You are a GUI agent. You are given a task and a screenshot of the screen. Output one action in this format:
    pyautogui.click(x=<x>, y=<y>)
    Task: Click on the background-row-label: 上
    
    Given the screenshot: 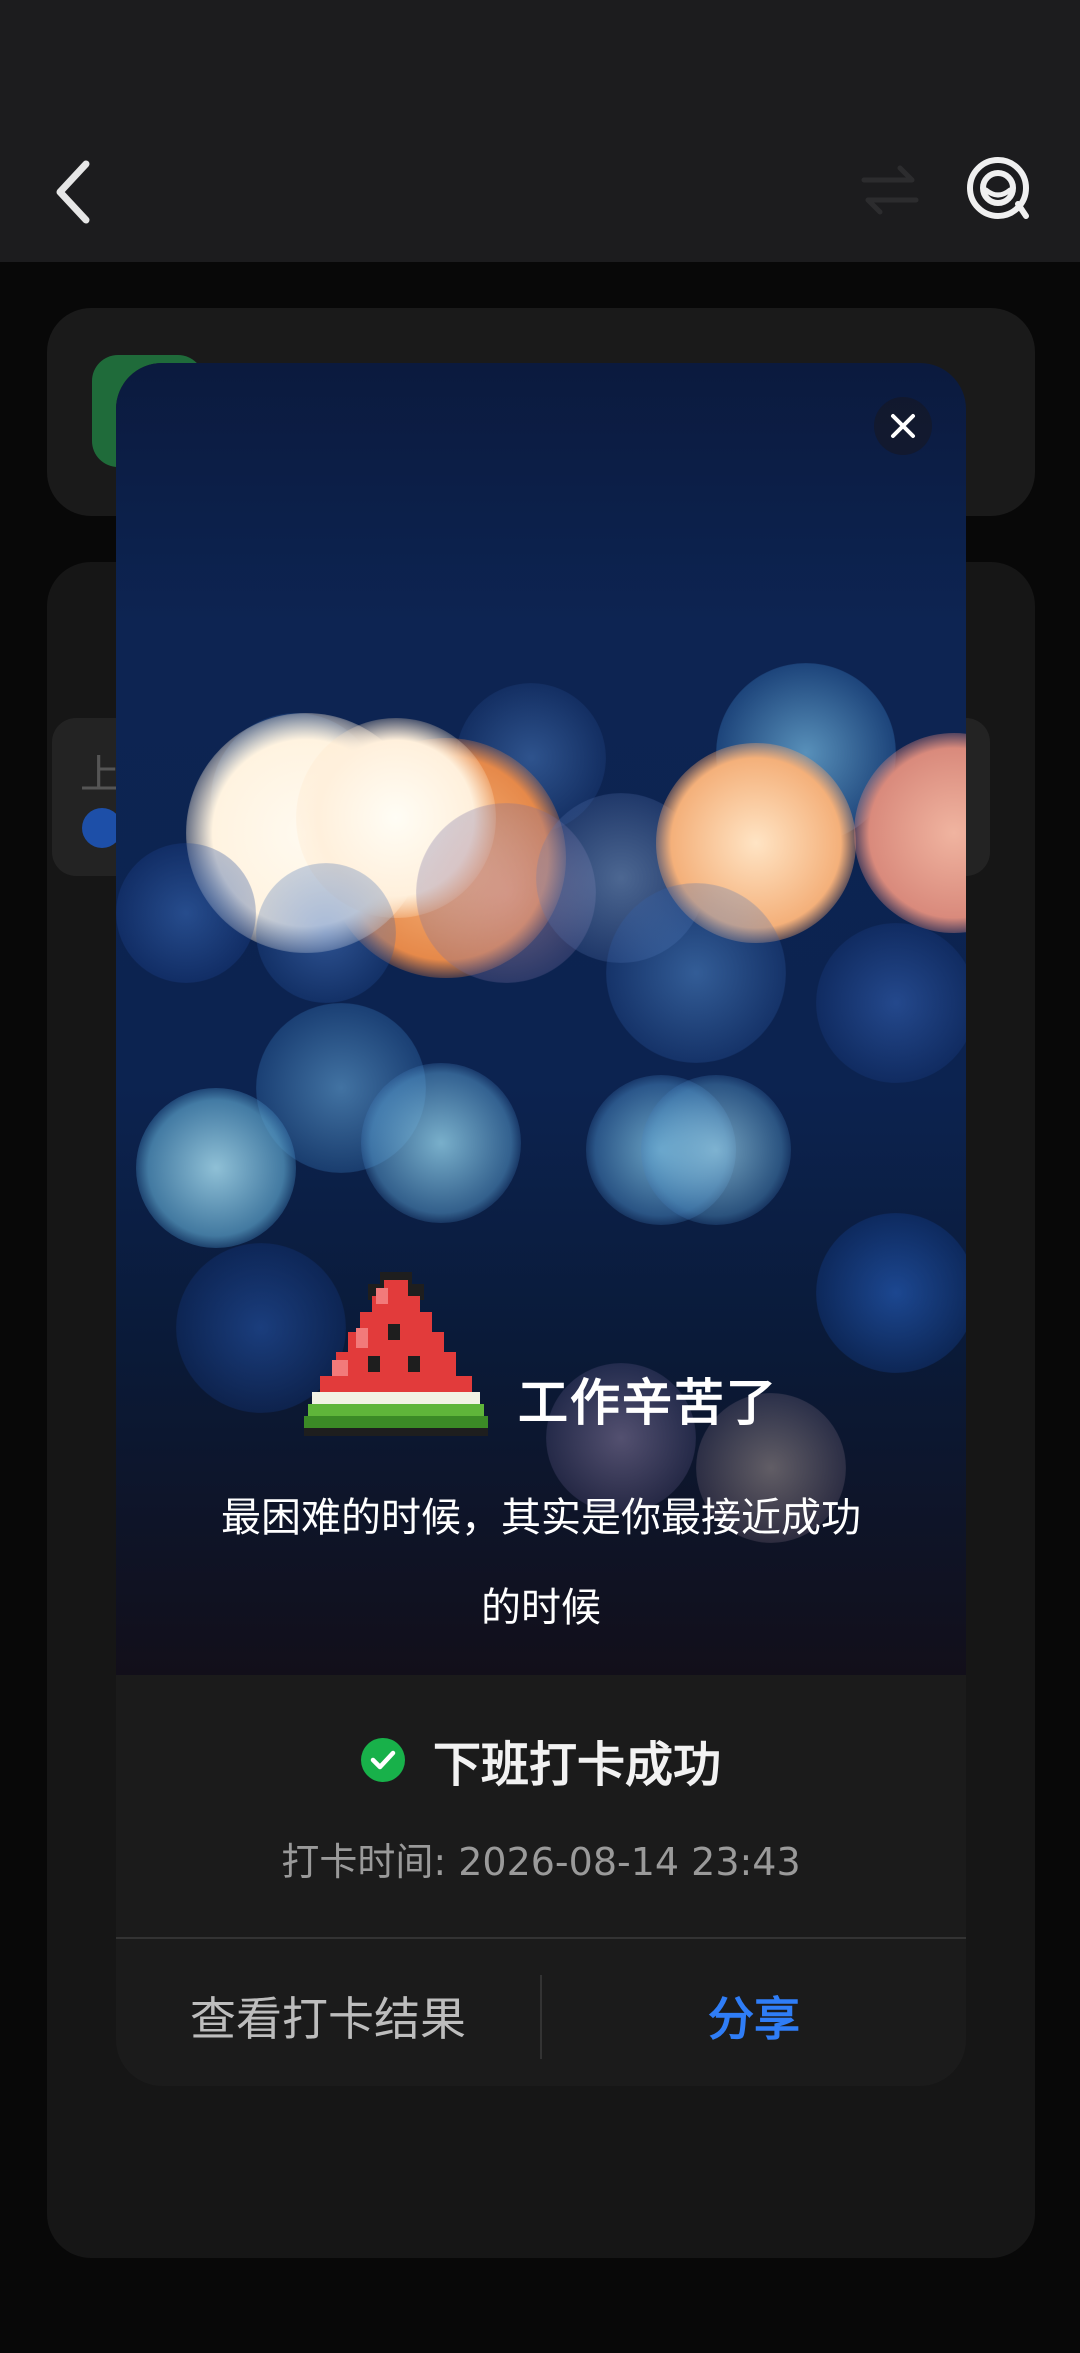 What is the action you would take?
    pyautogui.click(x=100, y=775)
    